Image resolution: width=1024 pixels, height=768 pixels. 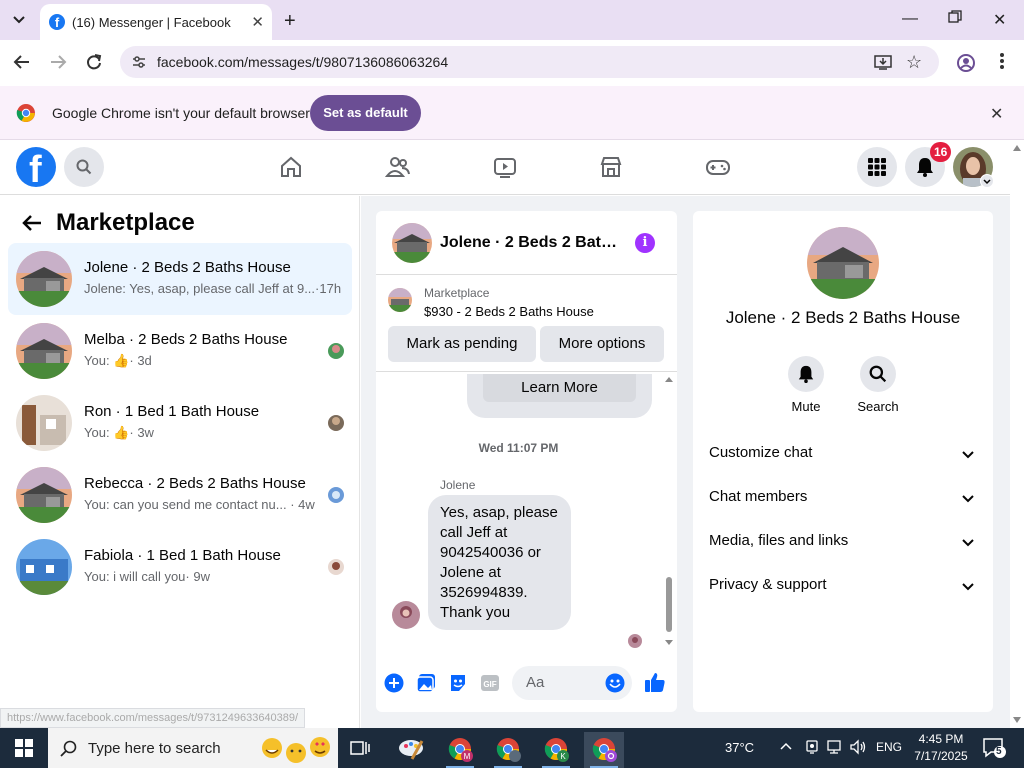 I want to click on watch-icon, so click(x=505, y=167).